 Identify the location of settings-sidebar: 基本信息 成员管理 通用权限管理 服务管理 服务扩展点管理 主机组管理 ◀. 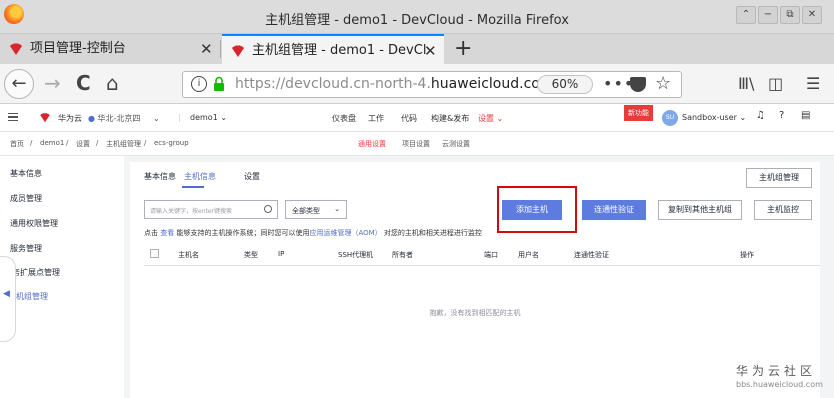
(62, 277).